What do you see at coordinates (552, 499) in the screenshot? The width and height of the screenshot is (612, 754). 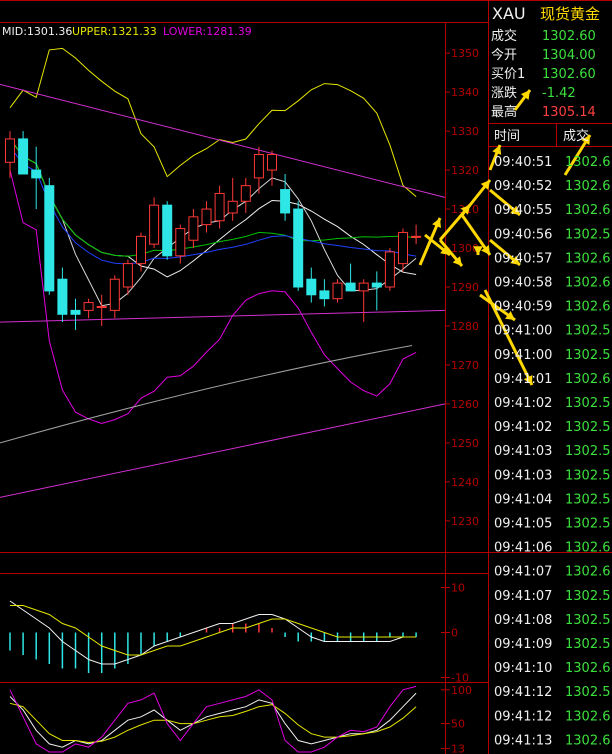 I see `tick-row: 09:41:04 1302.5` at bounding box center [552, 499].